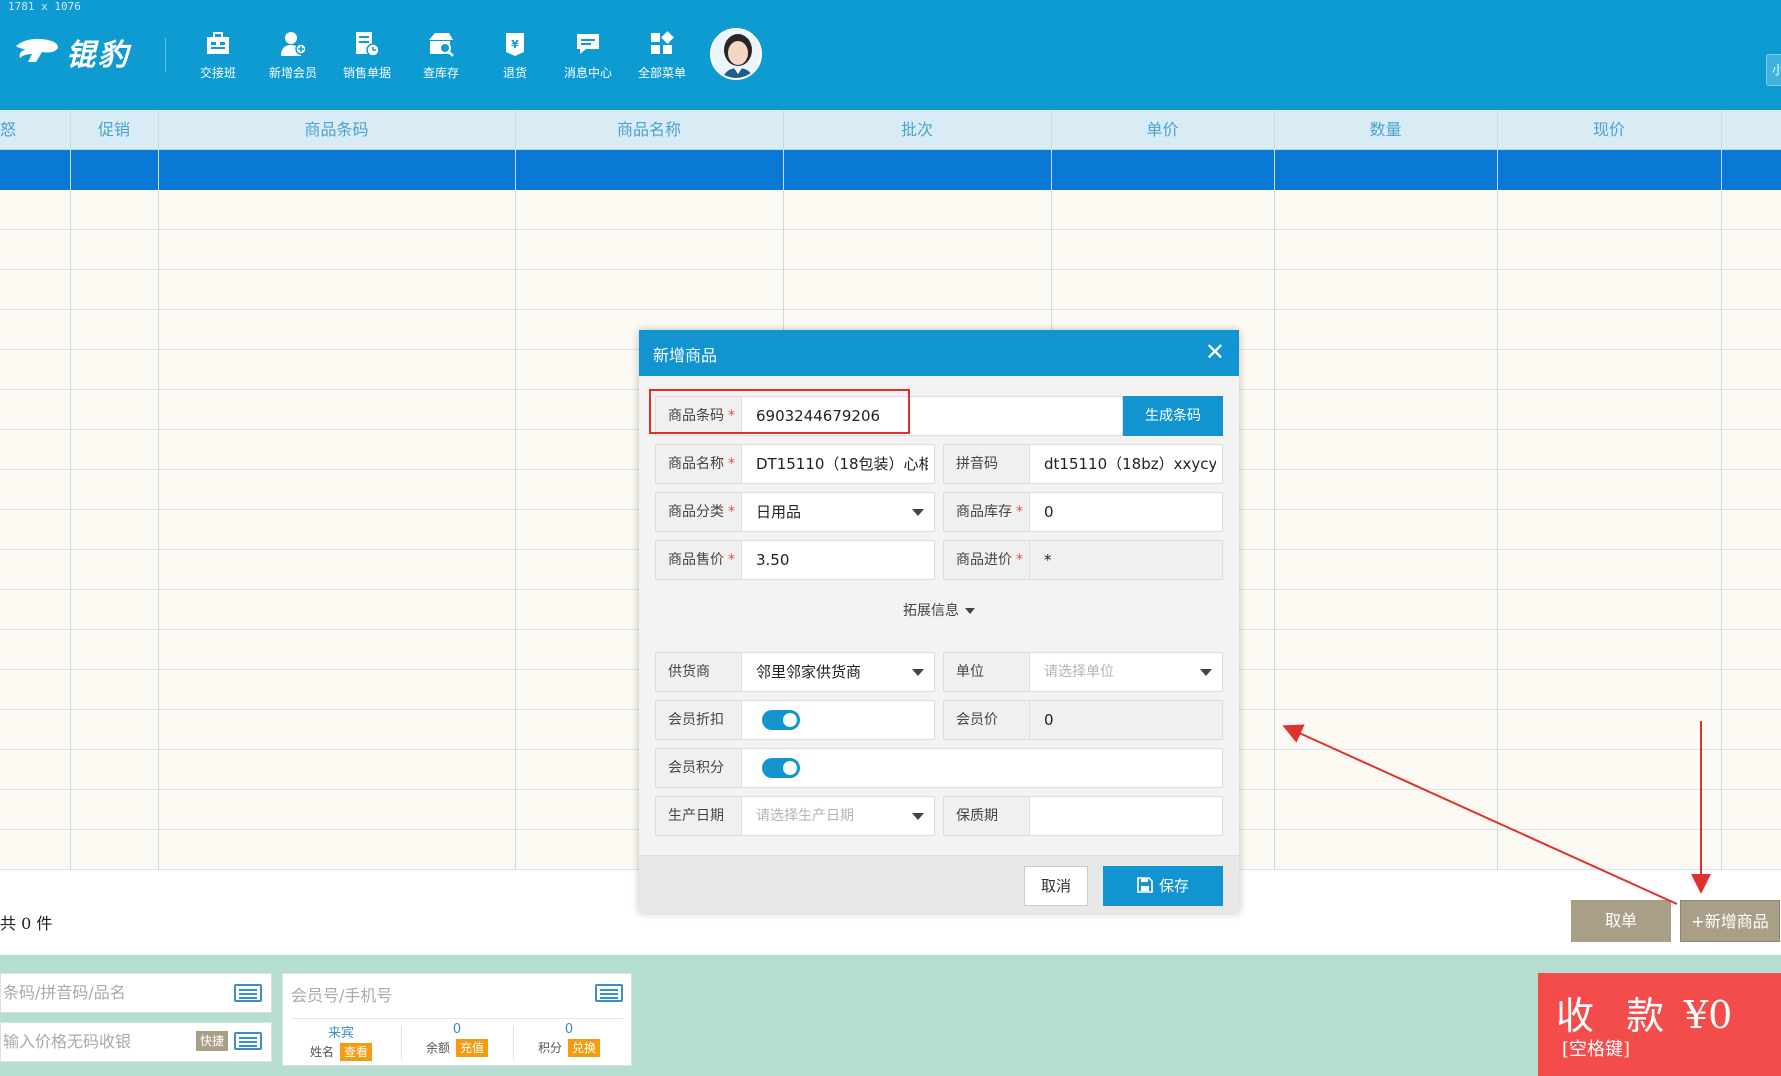  What do you see at coordinates (1615, 1016) in the screenshot?
I see `checkout-label: 收 款` at bounding box center [1615, 1016].